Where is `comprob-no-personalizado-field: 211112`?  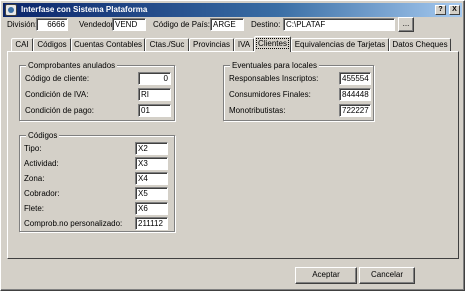
comprob-no-personalizado-field: 211112 is located at coordinates (151, 223).